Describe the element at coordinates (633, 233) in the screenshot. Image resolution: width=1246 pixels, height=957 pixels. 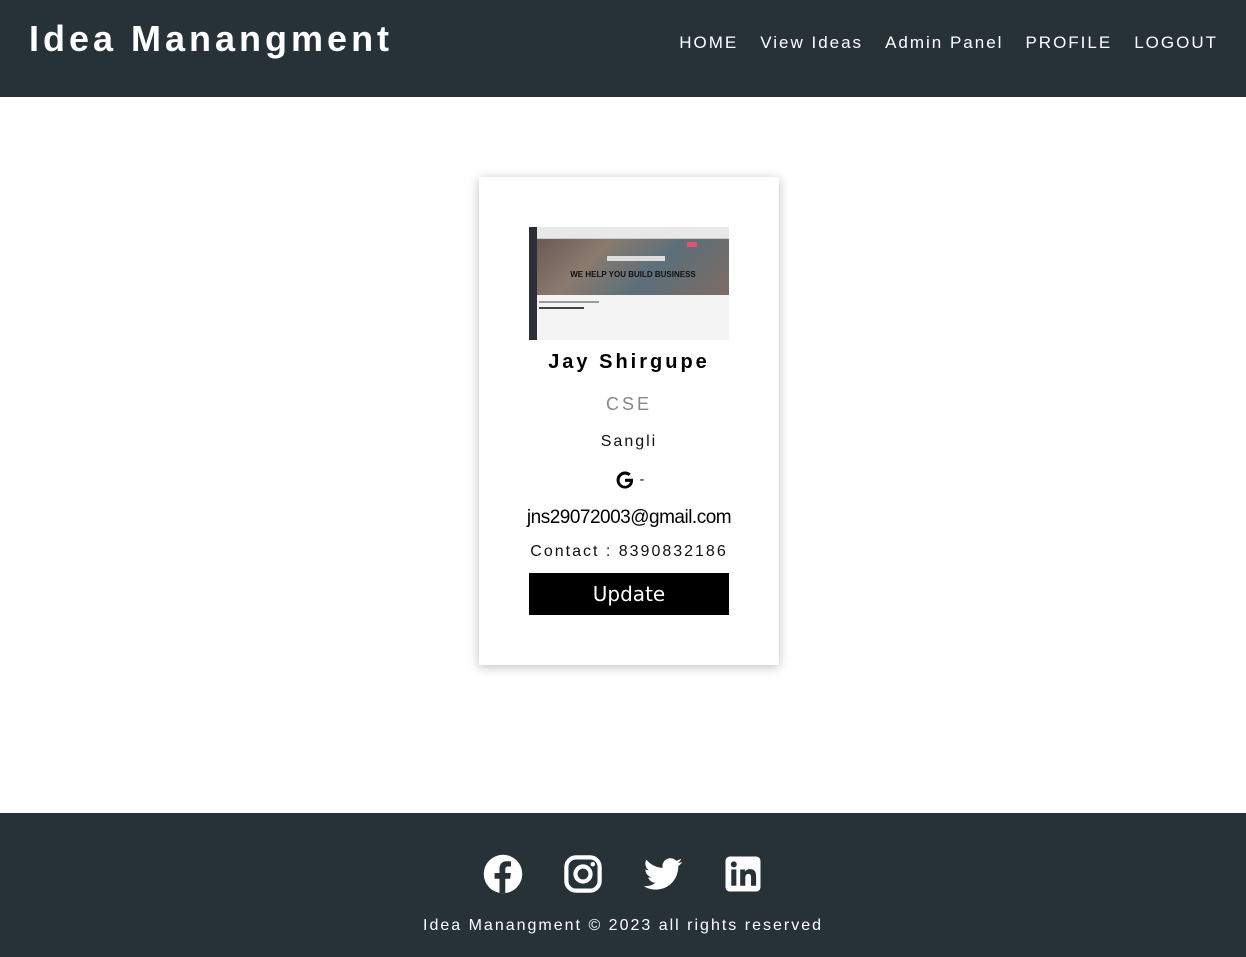
I see `image-browser-bar` at that location.